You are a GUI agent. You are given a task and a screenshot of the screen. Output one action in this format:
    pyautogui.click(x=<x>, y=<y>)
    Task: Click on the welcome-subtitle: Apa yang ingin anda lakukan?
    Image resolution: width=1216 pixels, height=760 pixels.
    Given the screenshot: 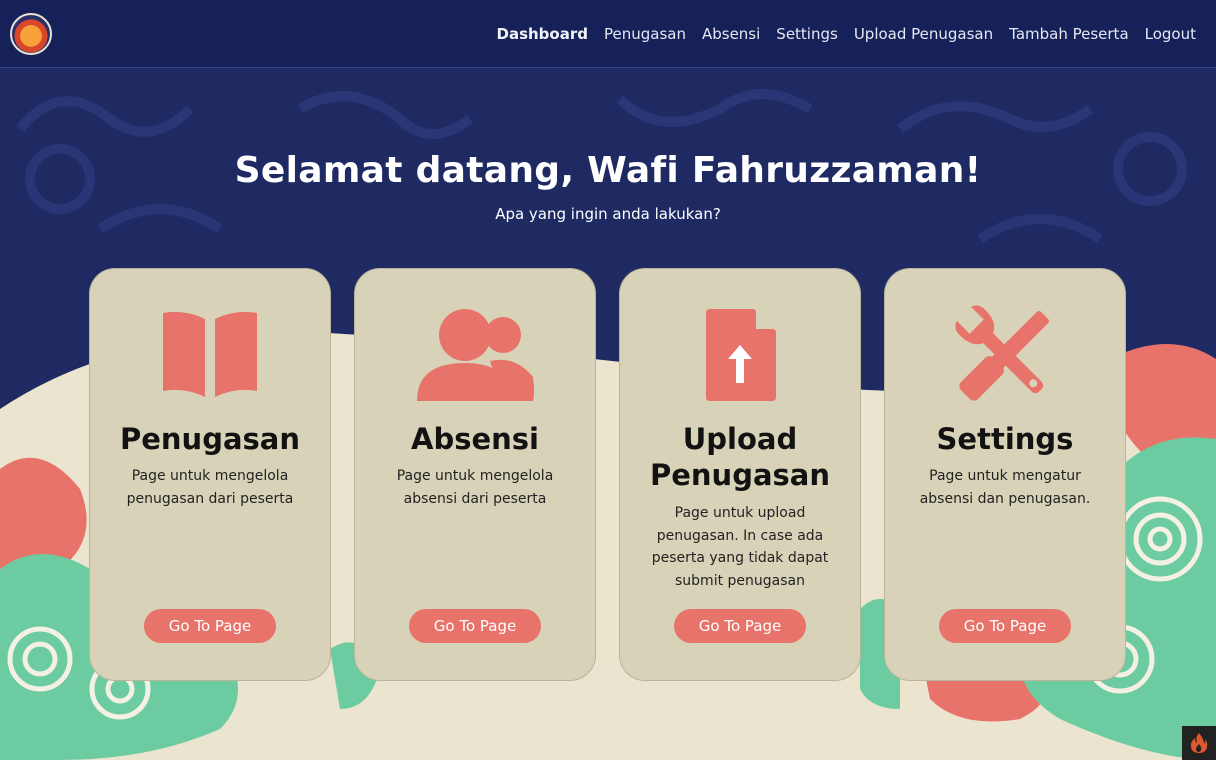 What is the action you would take?
    pyautogui.click(x=608, y=214)
    